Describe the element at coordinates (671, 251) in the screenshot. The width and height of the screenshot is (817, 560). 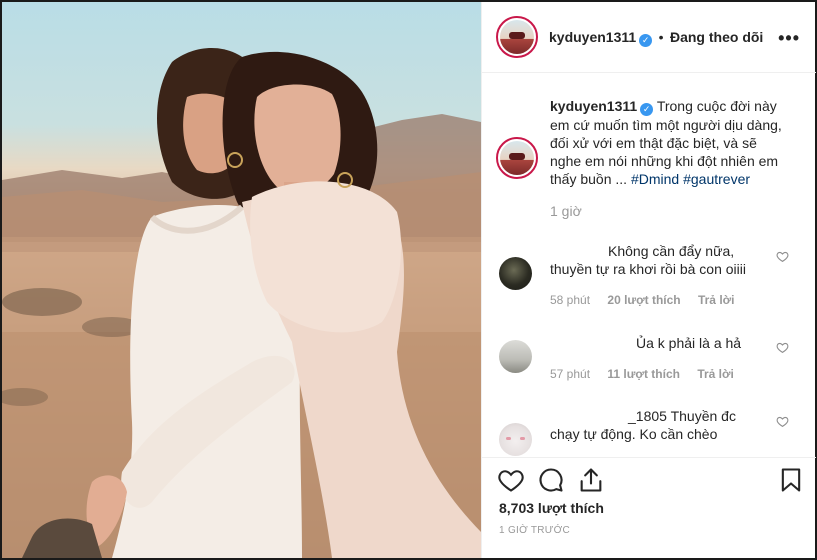
I see `comment-line: Không cần đẩy nữa,` at that location.